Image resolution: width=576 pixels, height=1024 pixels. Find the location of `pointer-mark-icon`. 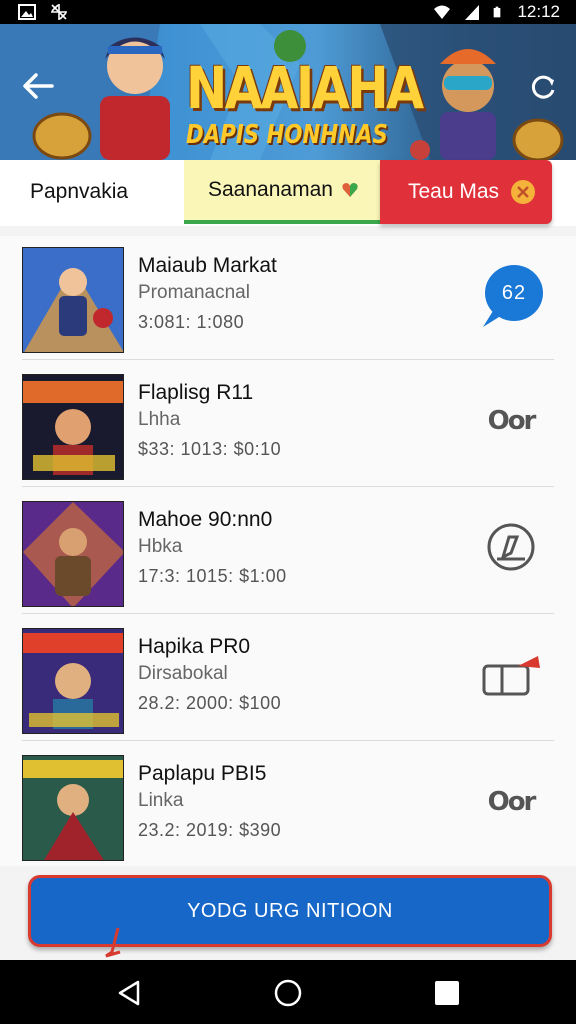

pointer-mark-icon is located at coordinates (113, 943).